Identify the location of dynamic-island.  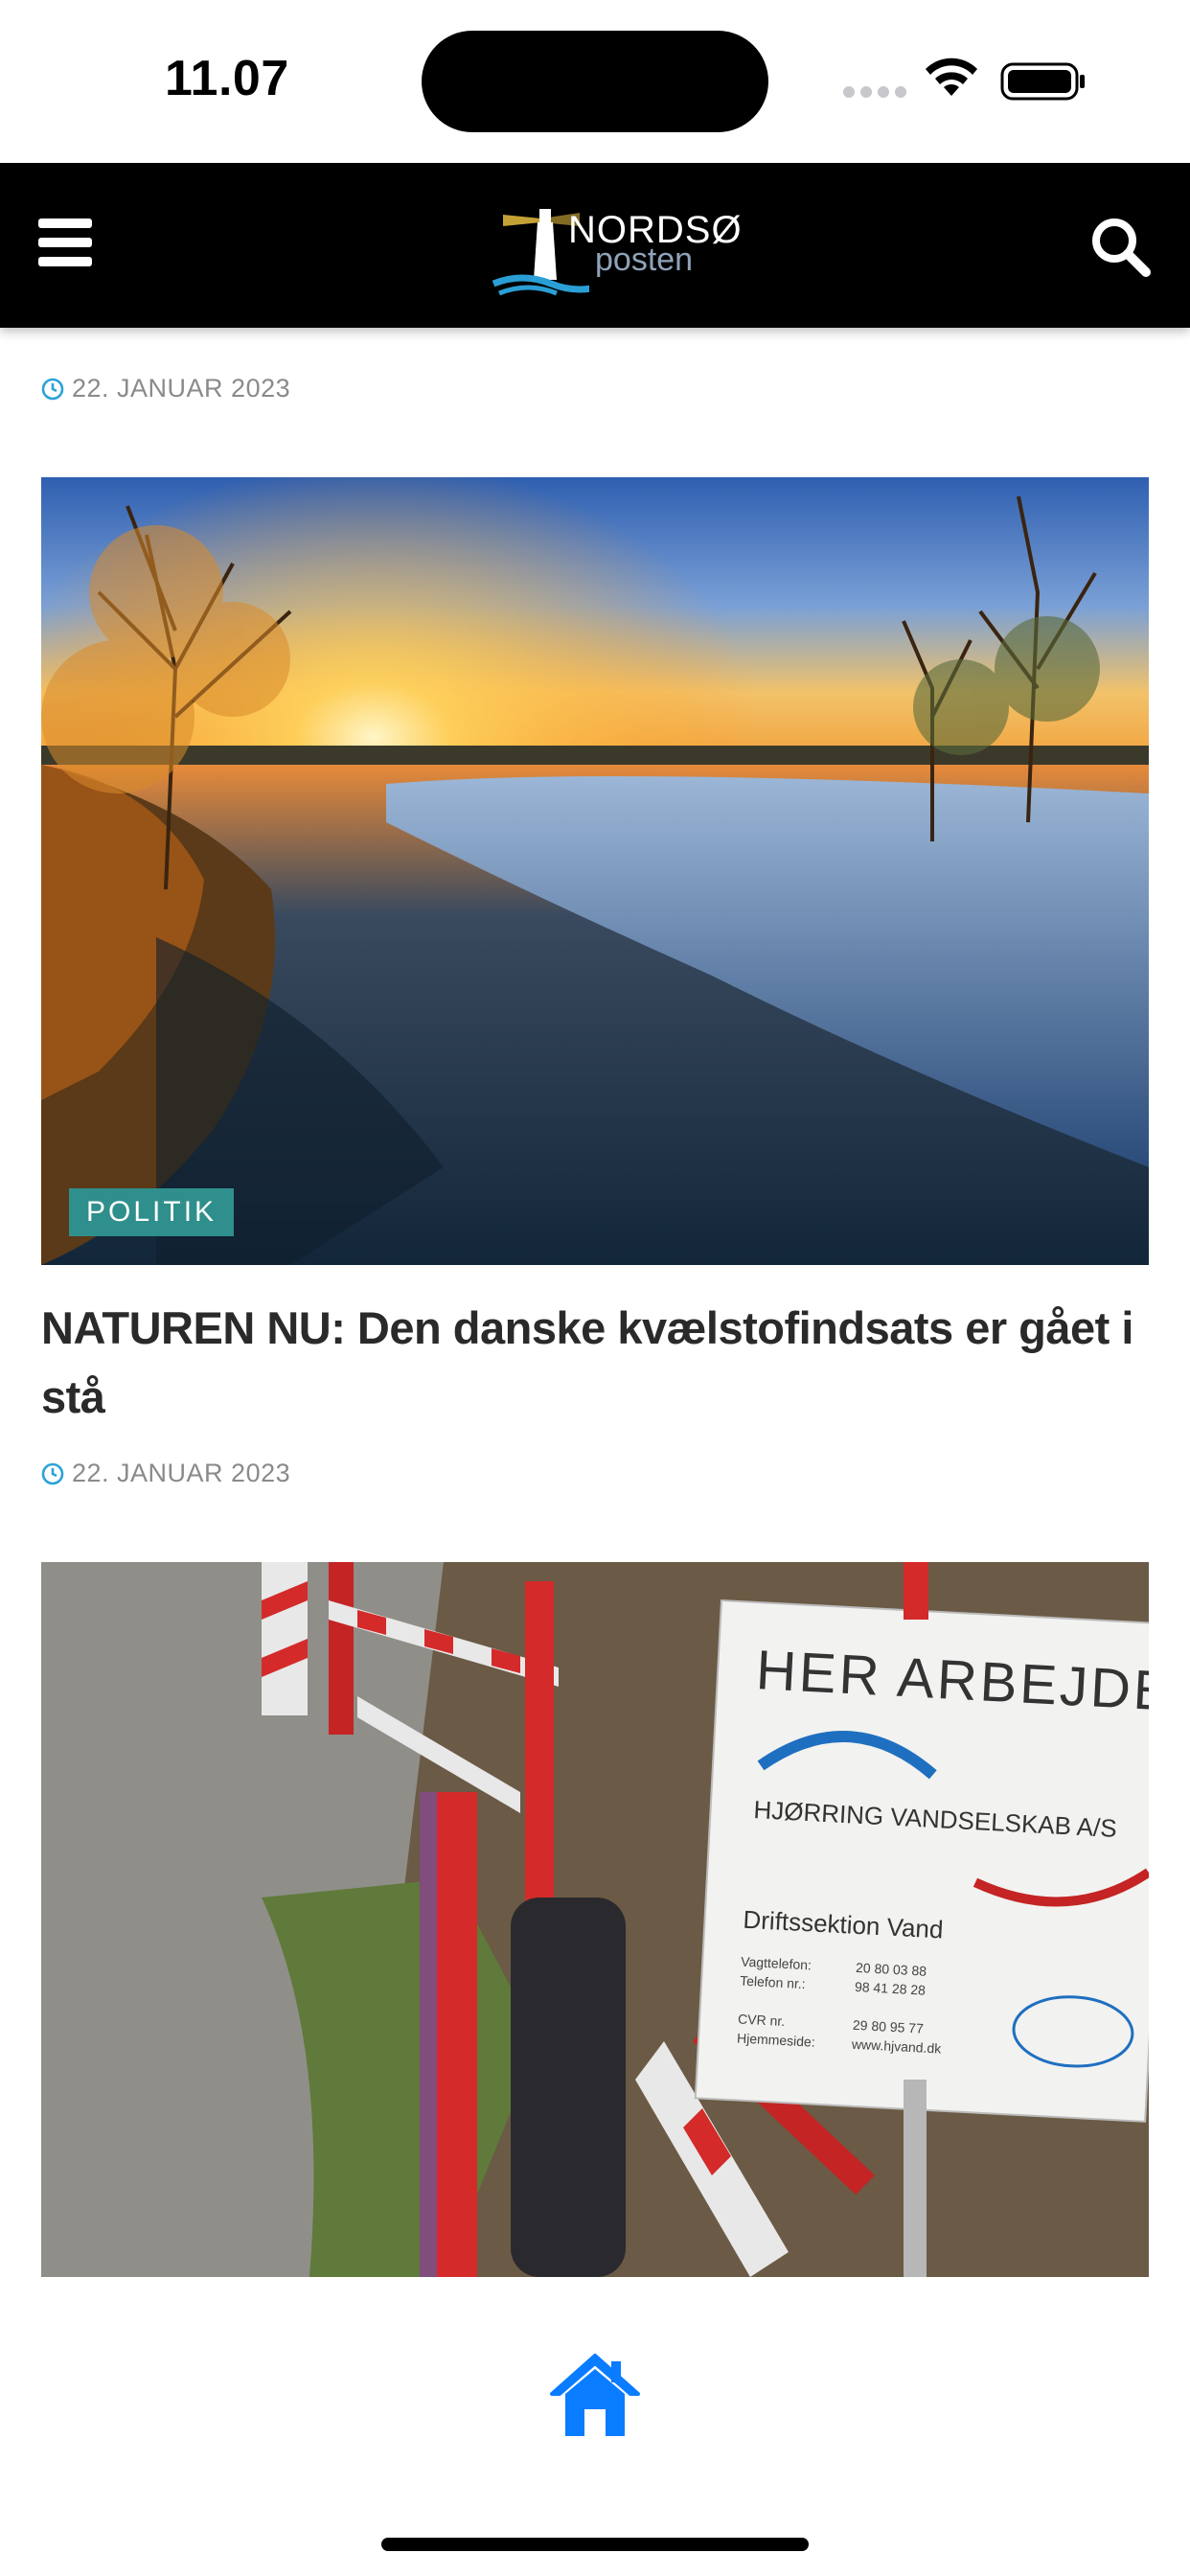
(595, 81).